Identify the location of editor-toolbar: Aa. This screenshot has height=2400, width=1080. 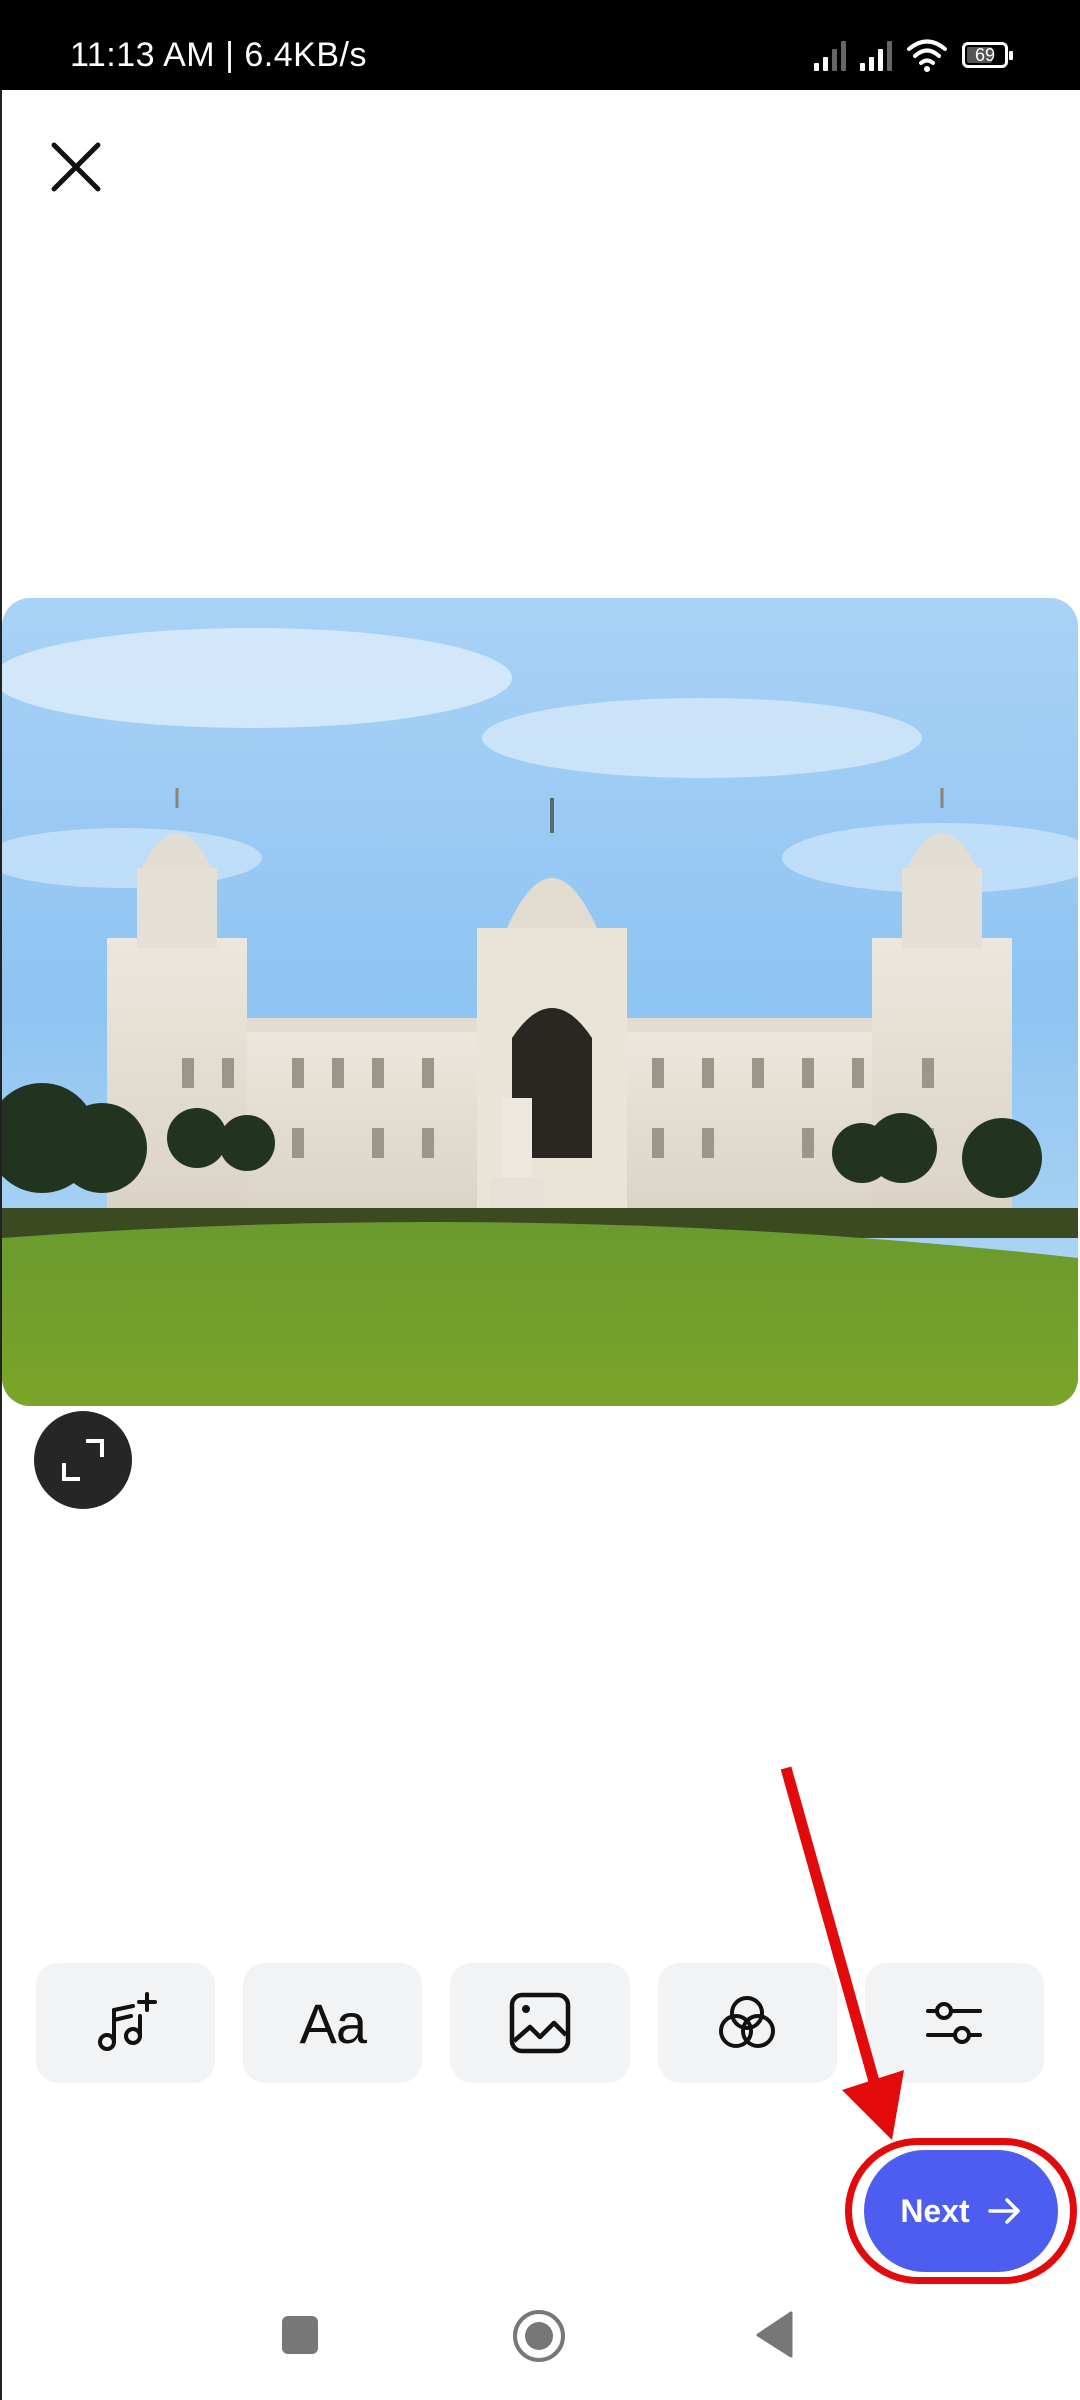
(540, 2023).